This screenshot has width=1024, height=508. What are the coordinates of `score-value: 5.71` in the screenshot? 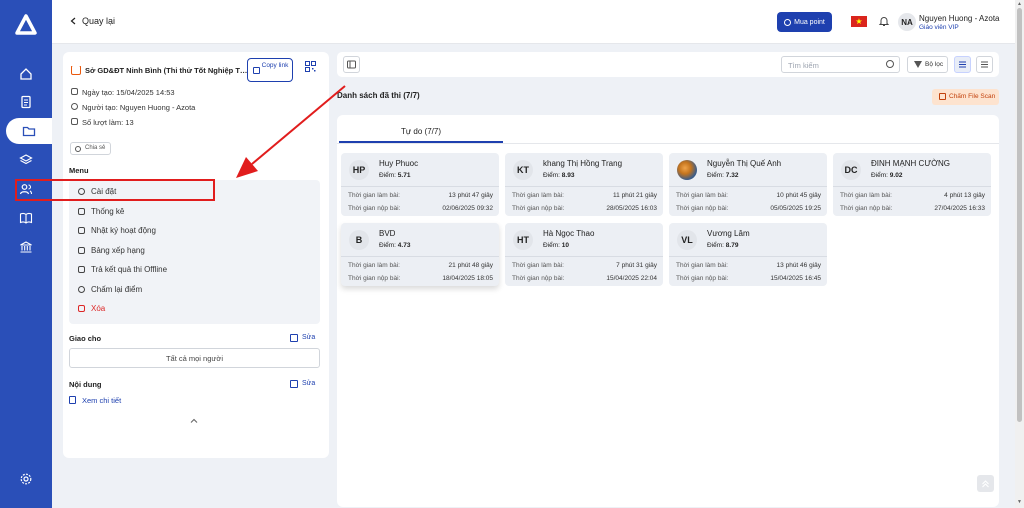 It's located at (404, 175).